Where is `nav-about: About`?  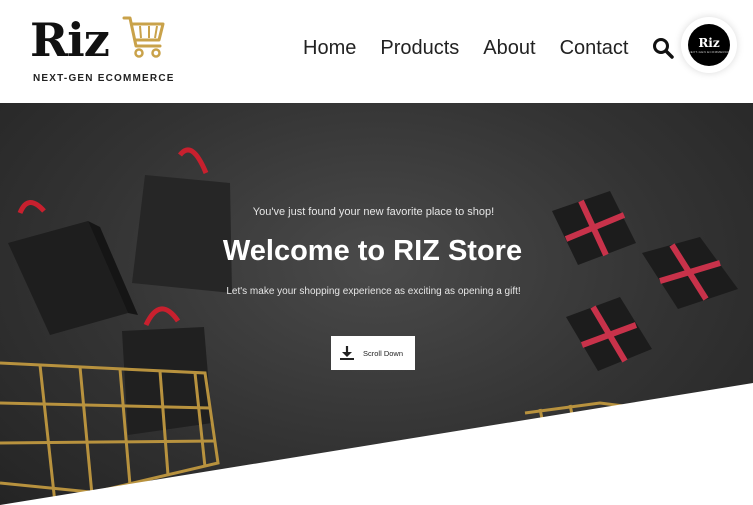
nav-about: About is located at coordinates (509, 48).